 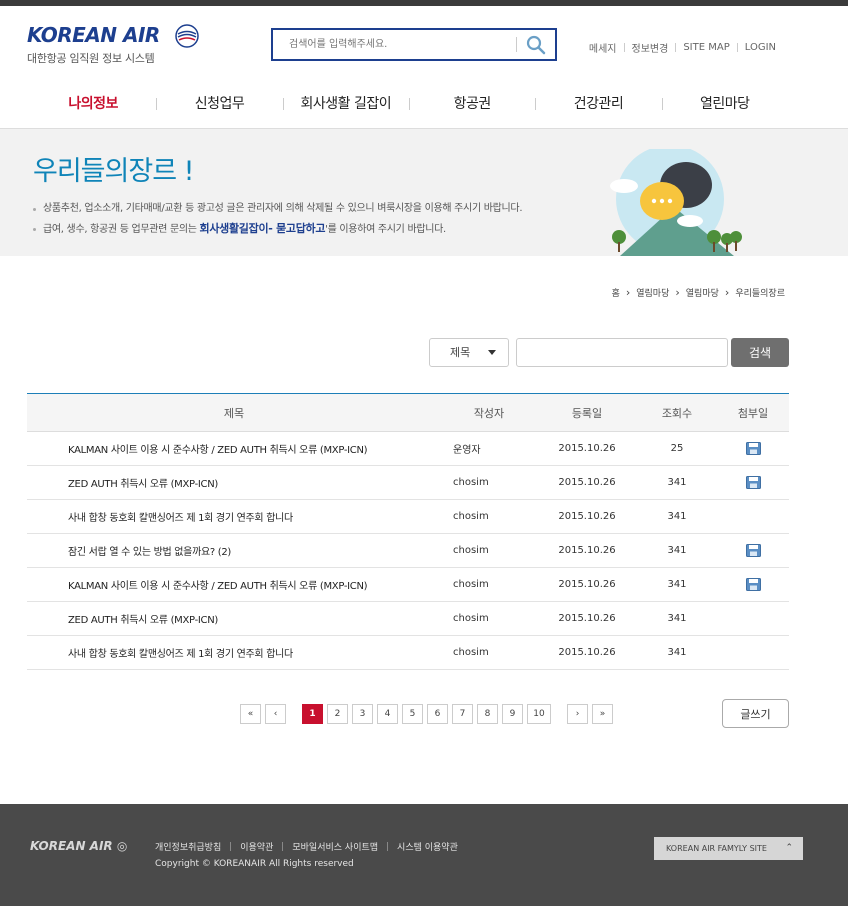 What do you see at coordinates (362, 714) in the screenshot?
I see `page-number: 3` at bounding box center [362, 714].